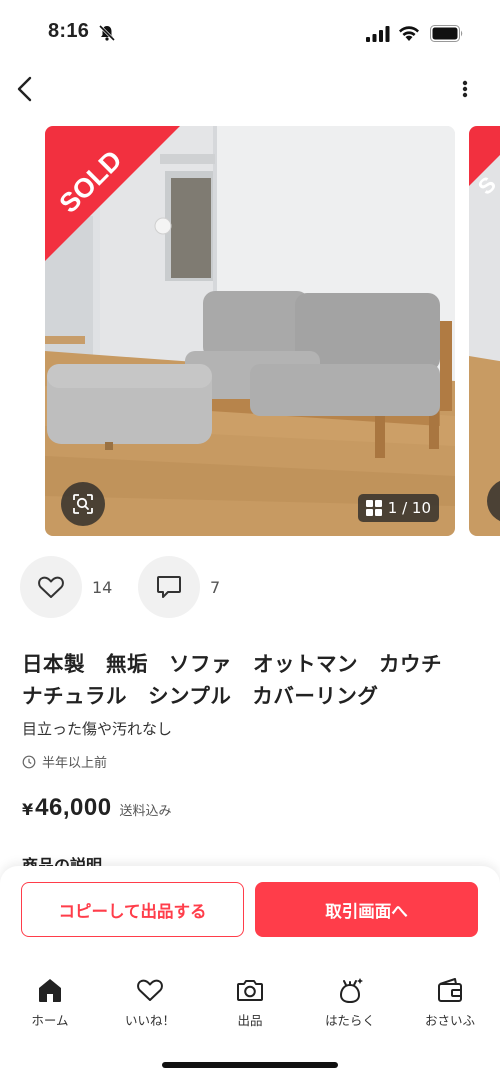 The image size is (500, 1080). What do you see at coordinates (250, 1065) in the screenshot?
I see `home-indicator` at bounding box center [250, 1065].